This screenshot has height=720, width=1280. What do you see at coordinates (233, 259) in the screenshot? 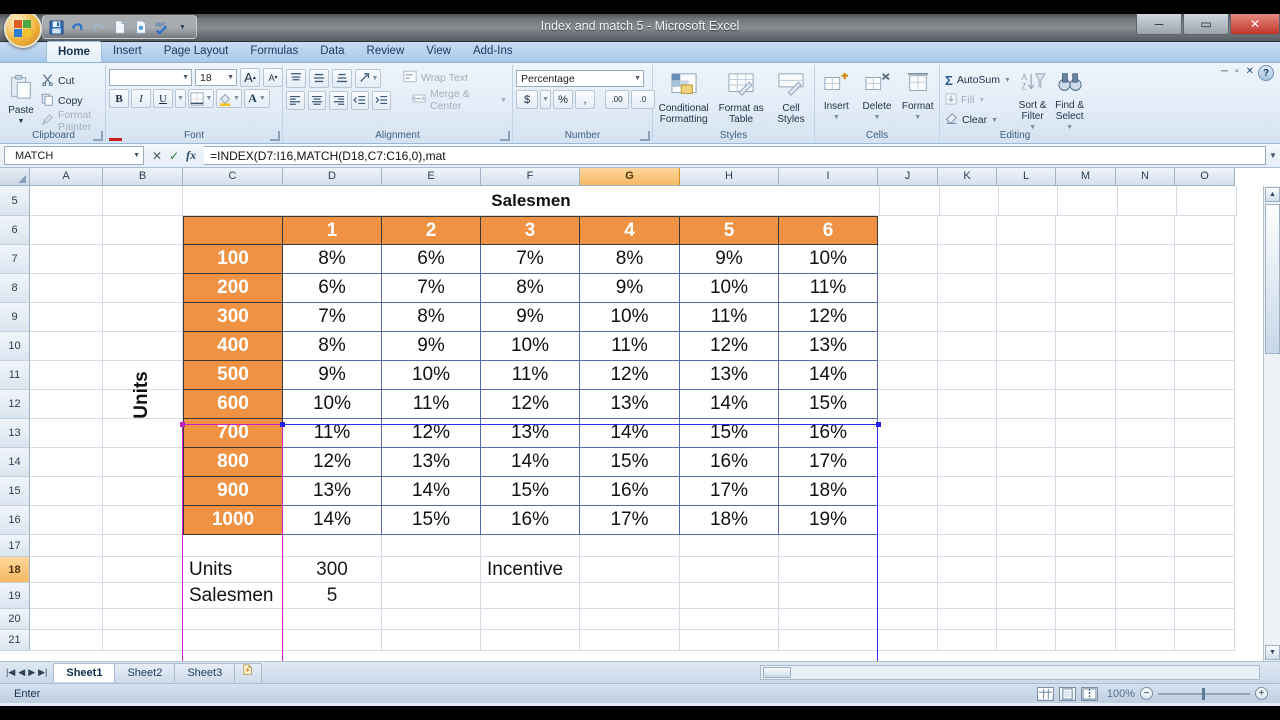
I see `cell-C7-units-100: 100` at bounding box center [233, 259].